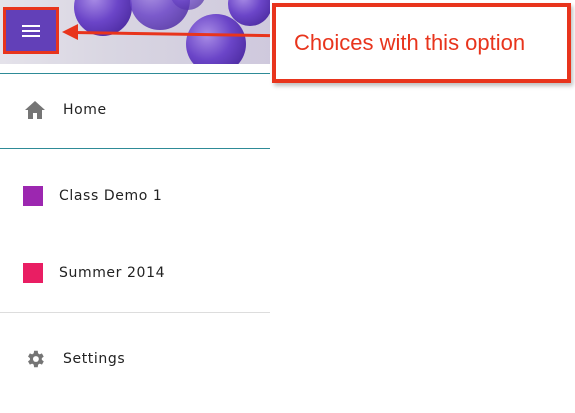 This screenshot has height=413, width=575. What do you see at coordinates (135, 73) in the screenshot?
I see `divider-top` at bounding box center [135, 73].